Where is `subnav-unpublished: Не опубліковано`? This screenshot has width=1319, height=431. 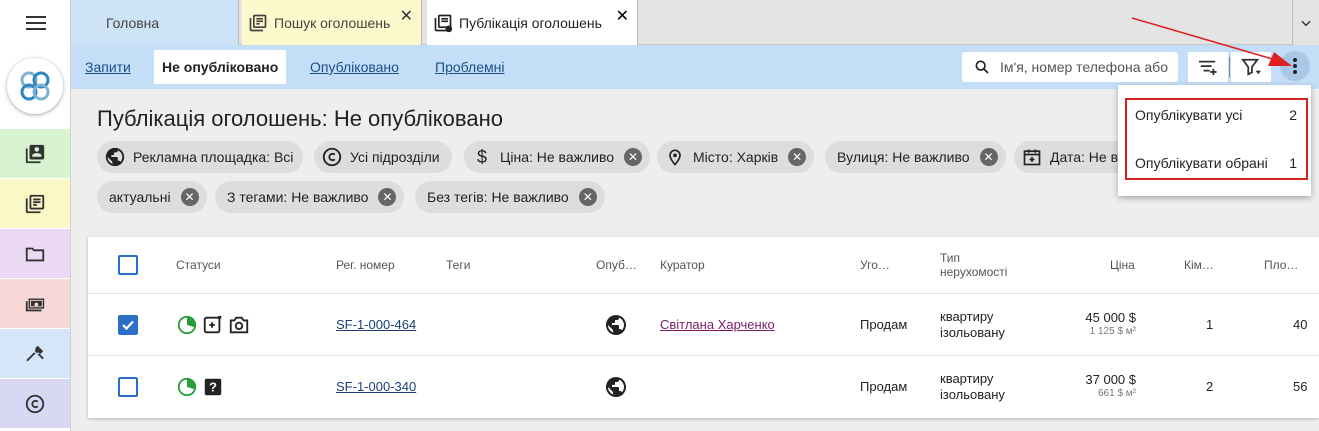
subnav-unpublished: Не опубліковано is located at coordinates (220, 67).